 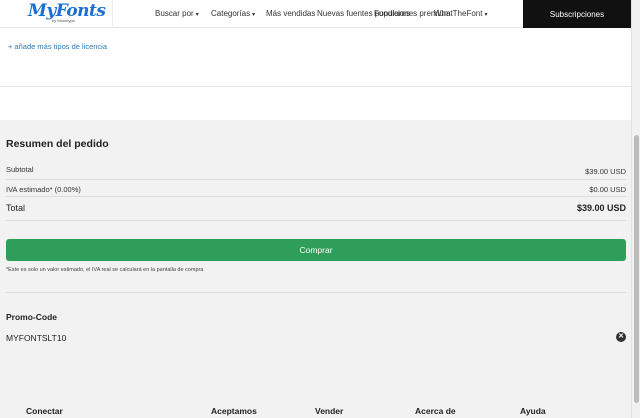 I want to click on nav-mas-vendidas: Más vendidas, so click(x=290, y=13).